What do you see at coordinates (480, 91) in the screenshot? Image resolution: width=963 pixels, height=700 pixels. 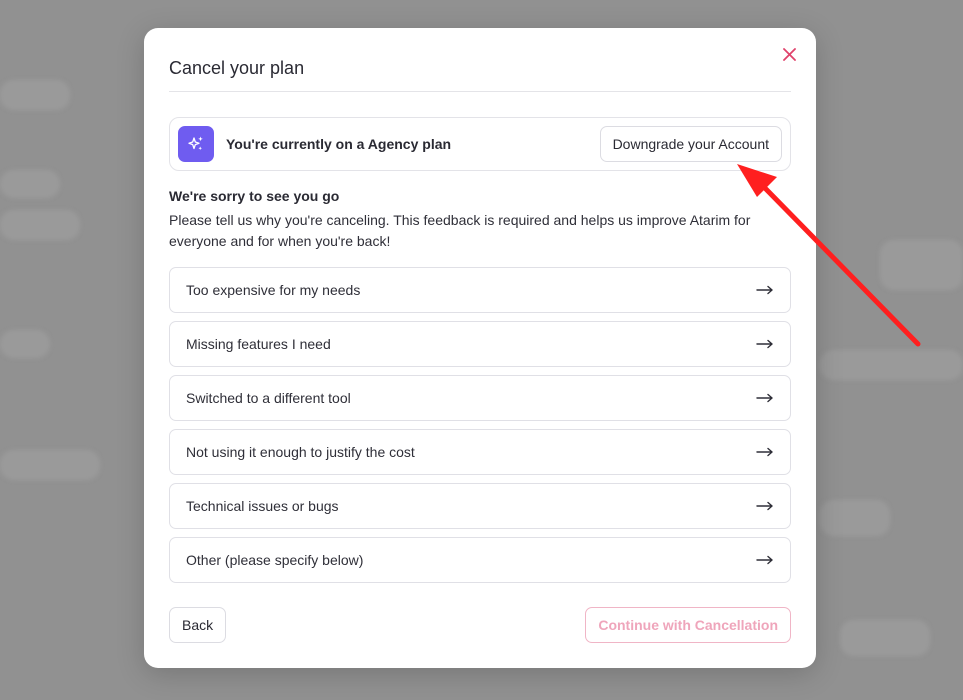 I see `header-divider` at bounding box center [480, 91].